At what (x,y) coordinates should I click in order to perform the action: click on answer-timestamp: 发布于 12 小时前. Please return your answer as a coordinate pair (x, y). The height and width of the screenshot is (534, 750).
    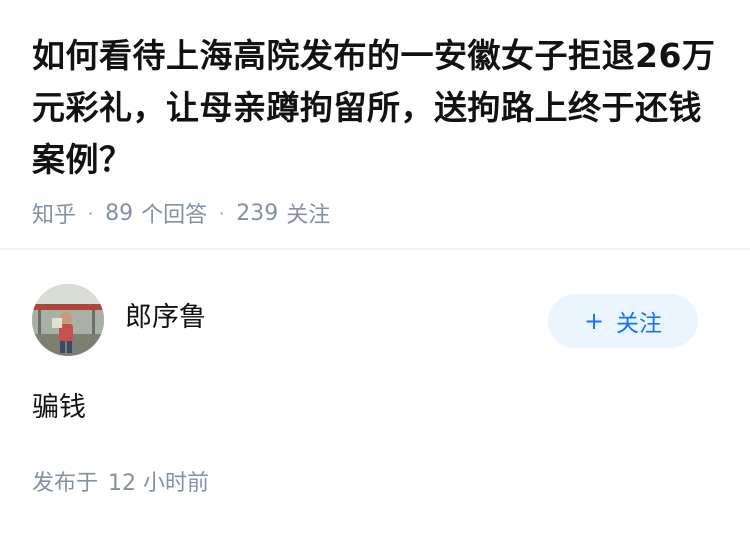
    Looking at the image, I should click on (120, 484).